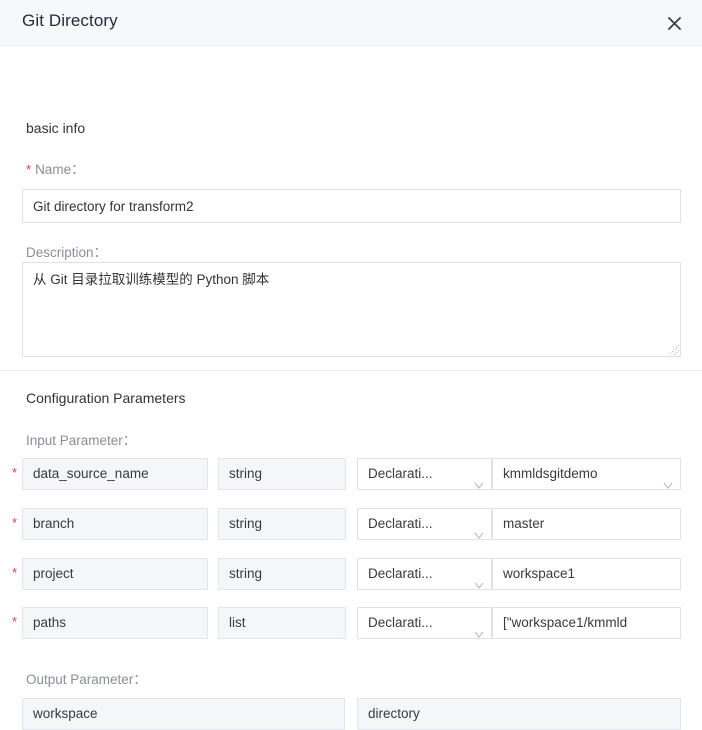 The image size is (702, 730). Describe the element at coordinates (282, 623) in the screenshot. I see `param-type-field: list` at that location.